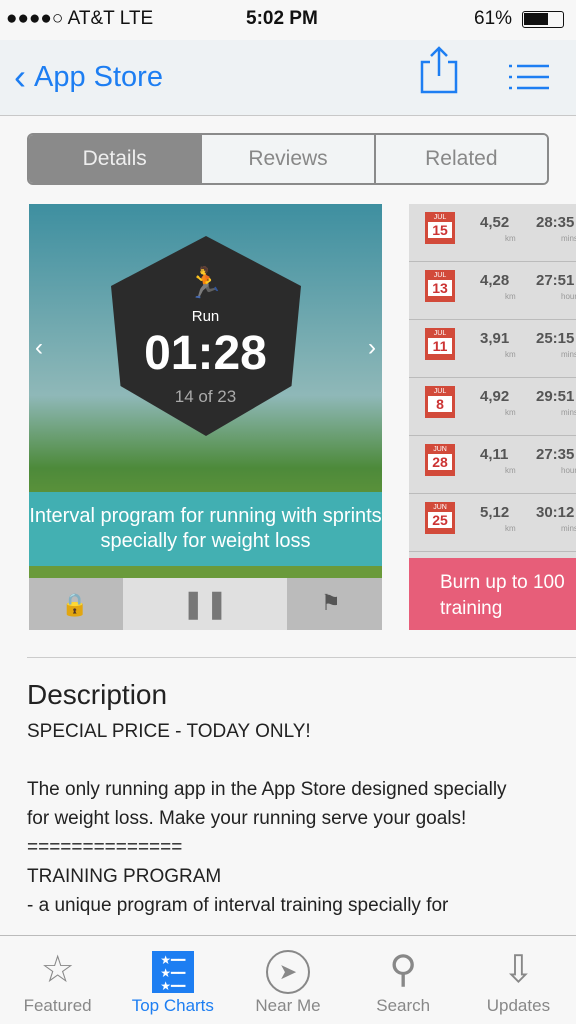  Describe the element at coordinates (301, 657) in the screenshot. I see `divider` at that location.